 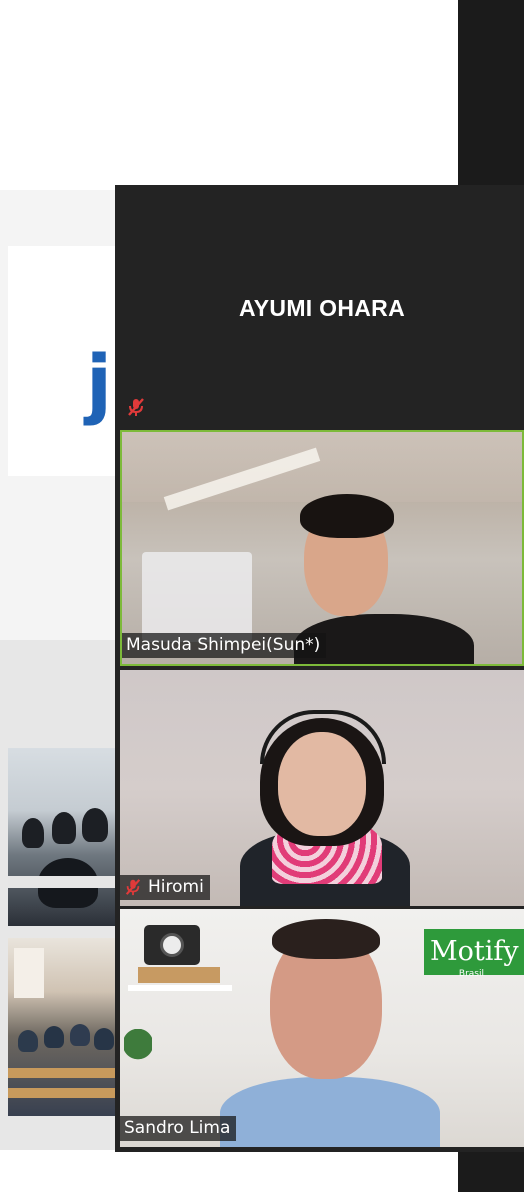 I want to click on participant-name-label: Masuda Shimpei(Sun*), so click(x=224, y=645).